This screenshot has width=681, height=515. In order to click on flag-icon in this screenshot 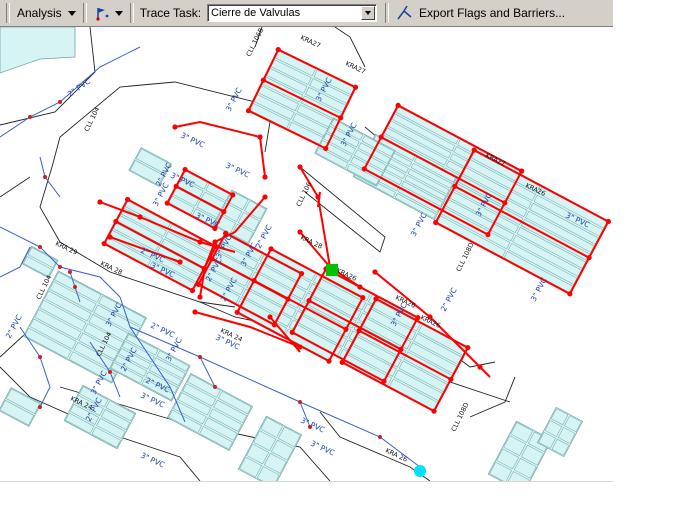, I will do `click(102, 14)`.